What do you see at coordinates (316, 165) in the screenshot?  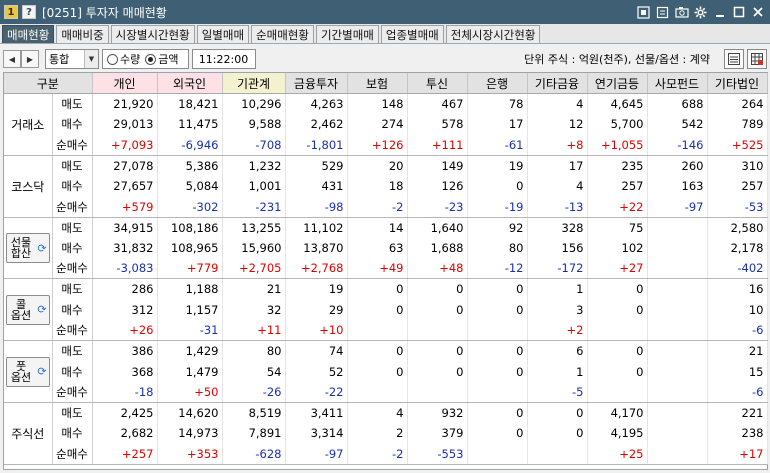 I see `table-cell: 529` at bounding box center [316, 165].